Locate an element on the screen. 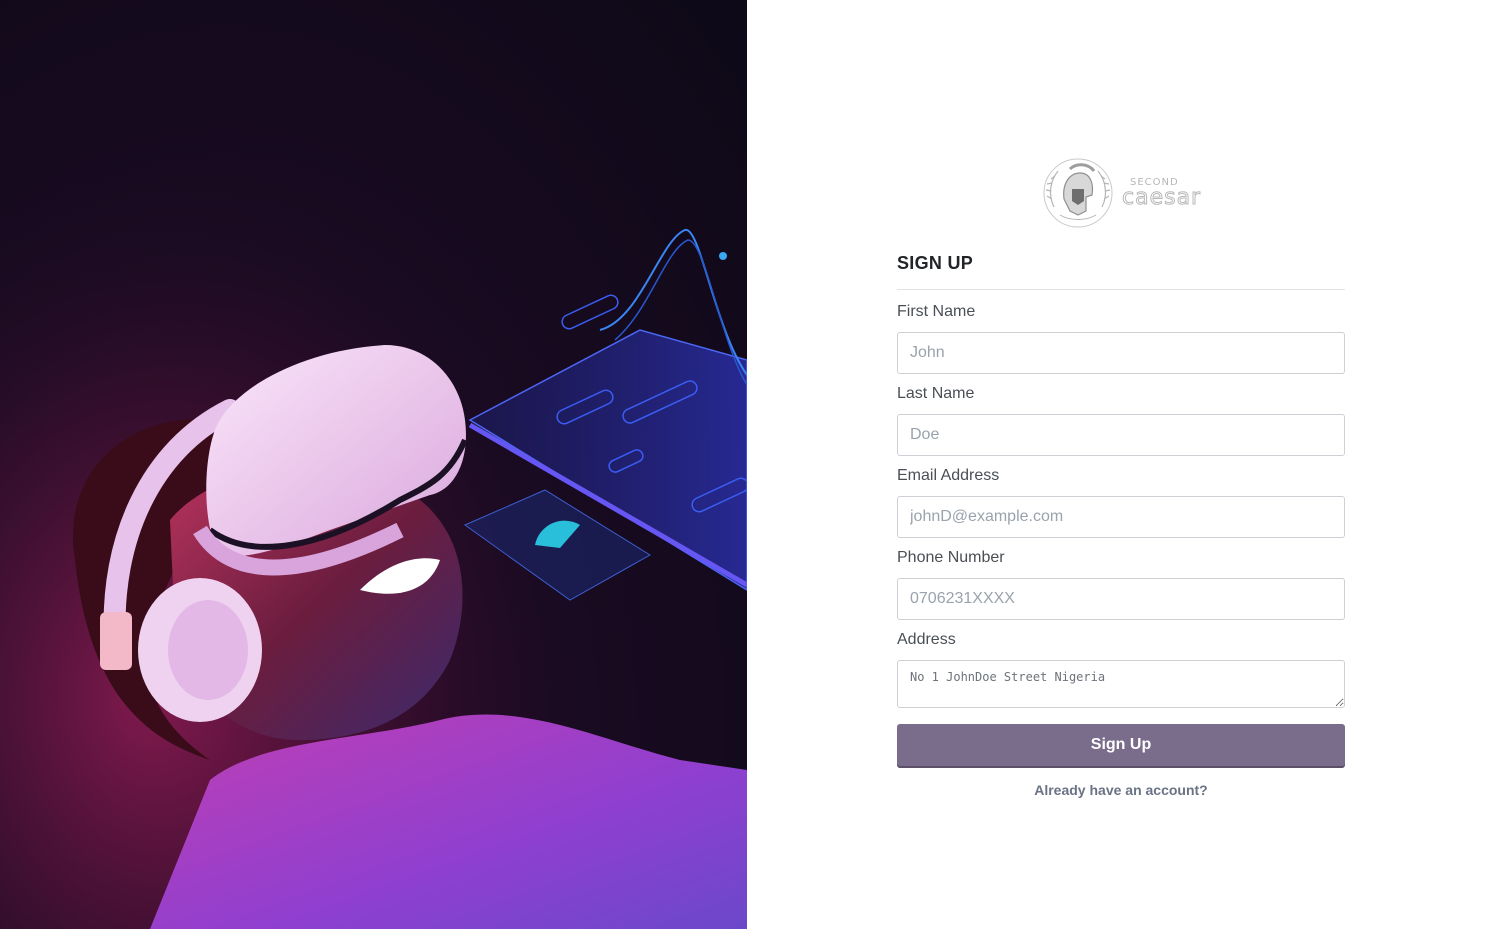  spartan-helmet-logo-icon is located at coordinates (1078, 193).